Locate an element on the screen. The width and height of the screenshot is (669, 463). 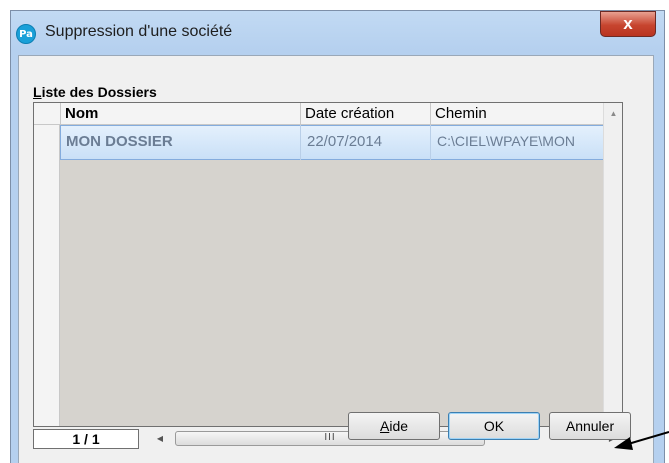
table-row: MON DOSSIER 22/07/2014 C:\CIEL\WPAYE\MON is located at coordinates (328, 142).